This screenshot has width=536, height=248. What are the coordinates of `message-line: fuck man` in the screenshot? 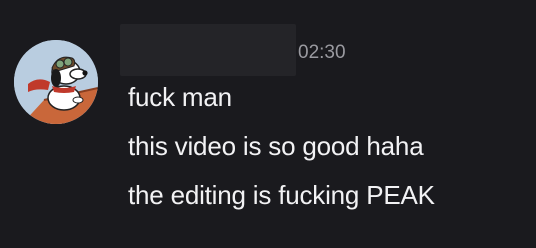 It's located at (180, 97).